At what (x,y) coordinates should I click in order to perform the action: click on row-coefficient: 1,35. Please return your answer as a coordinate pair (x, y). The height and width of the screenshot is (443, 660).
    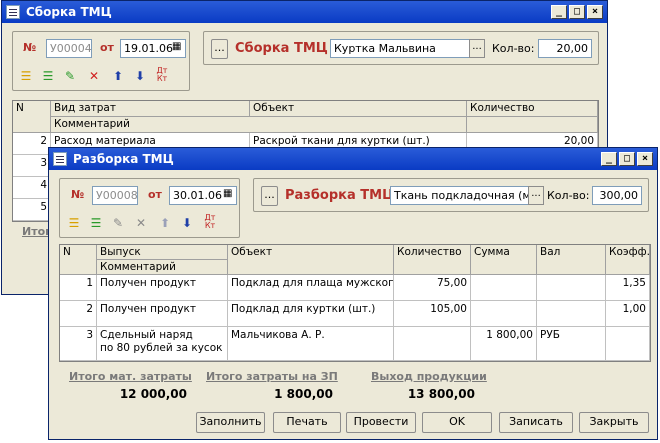
    Looking at the image, I should click on (628, 288).